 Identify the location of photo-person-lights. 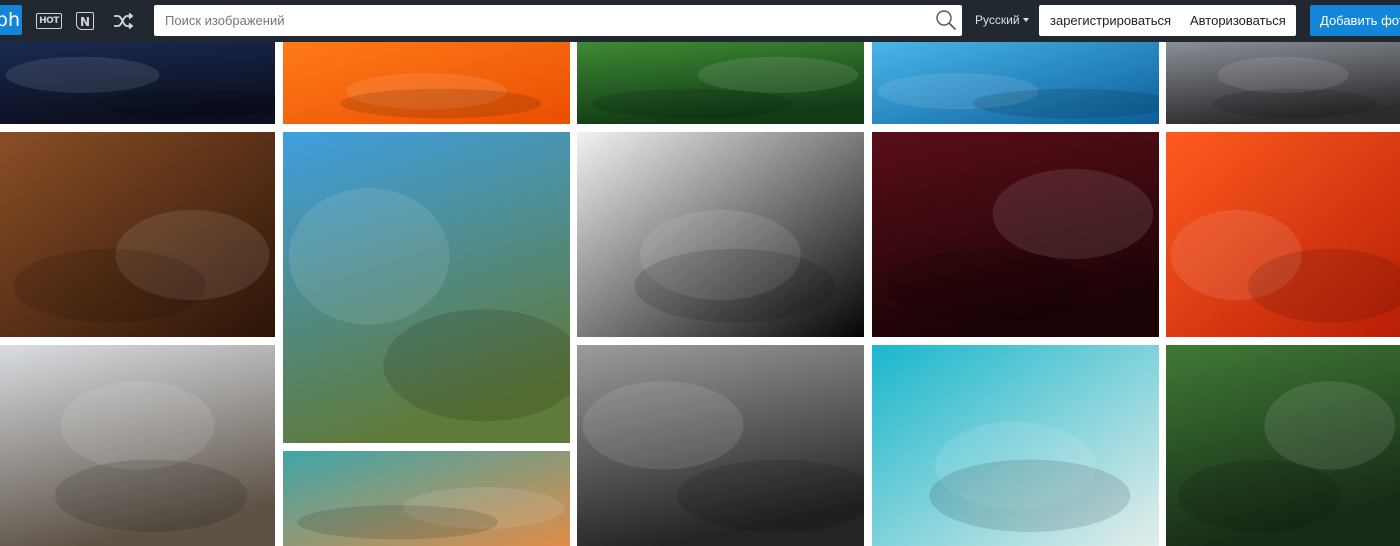
(1283, 83).